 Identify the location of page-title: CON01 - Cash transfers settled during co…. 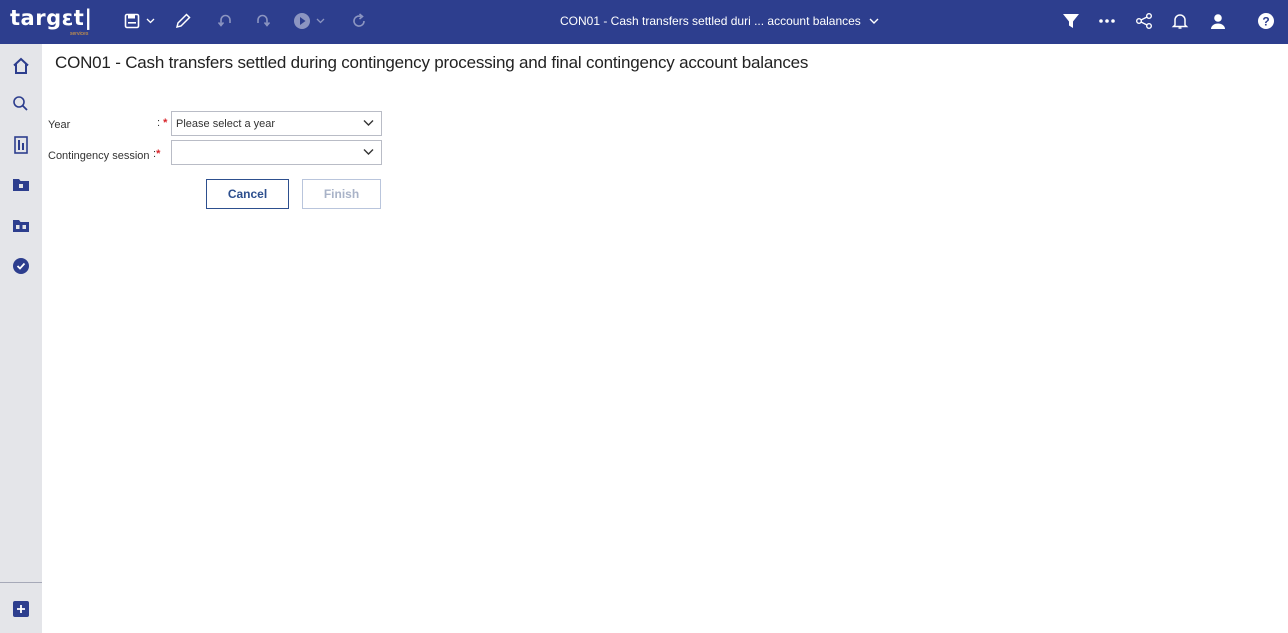
(432, 62).